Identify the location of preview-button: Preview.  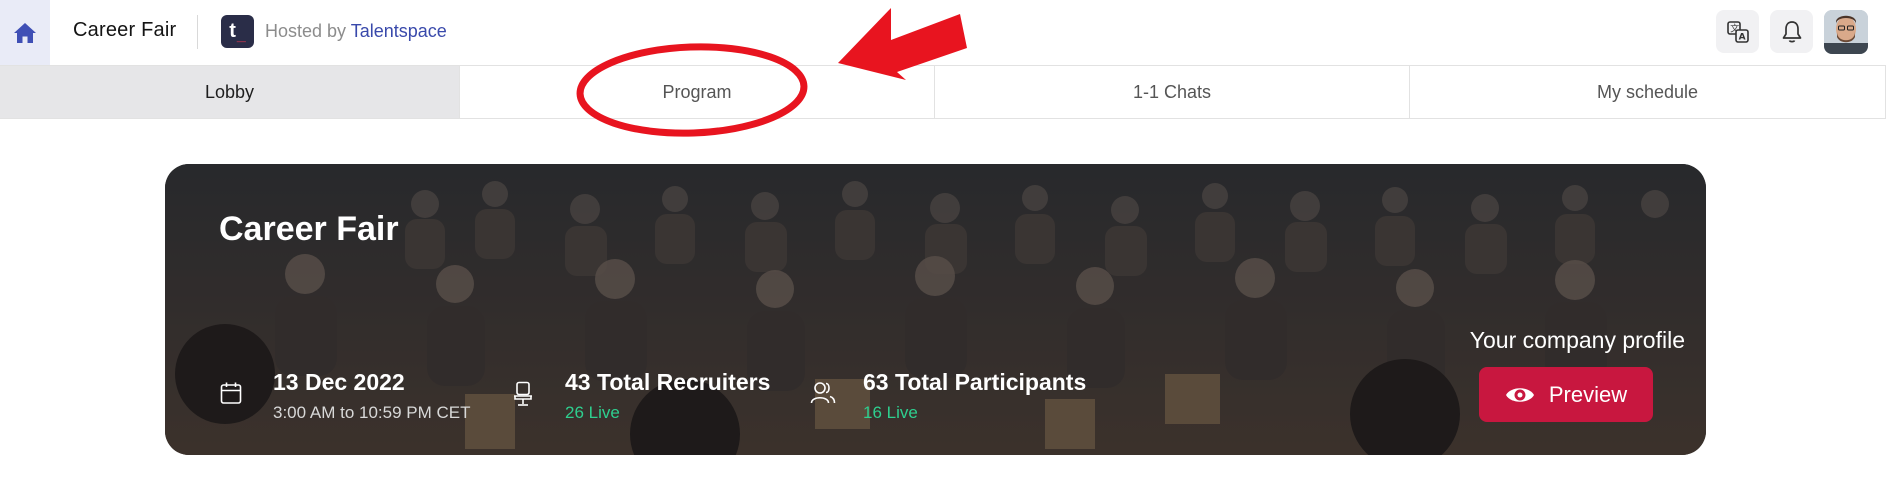
(1566, 394).